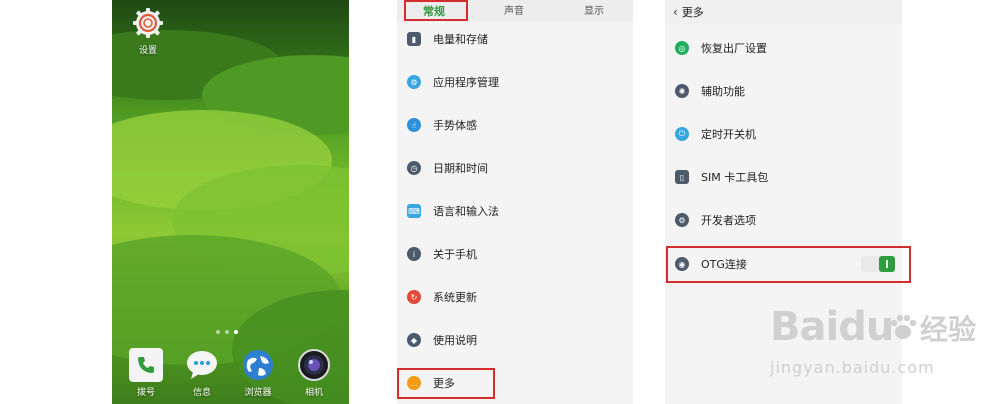 The width and height of the screenshot is (1000, 404). I want to click on settings-item-label: 关于手机, so click(455, 254).